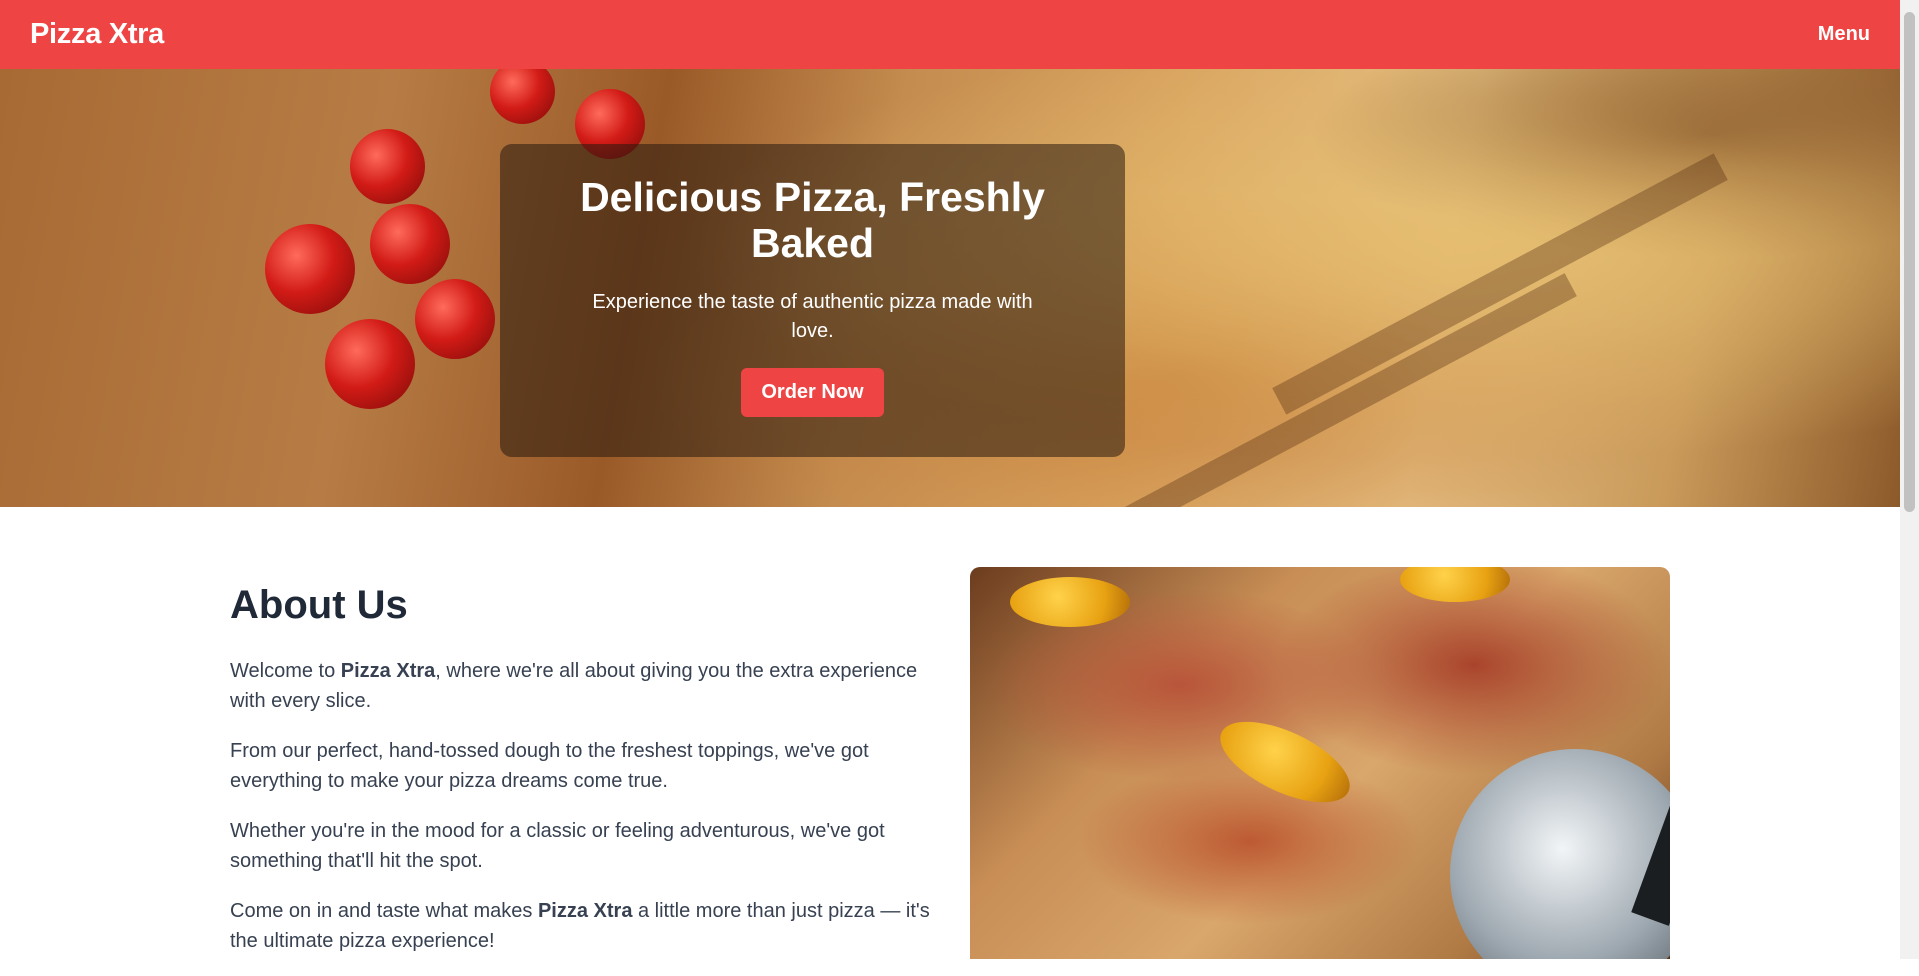 This screenshot has width=1919, height=976. What do you see at coordinates (1560, 854) in the screenshot?
I see `pizza-cutter` at bounding box center [1560, 854].